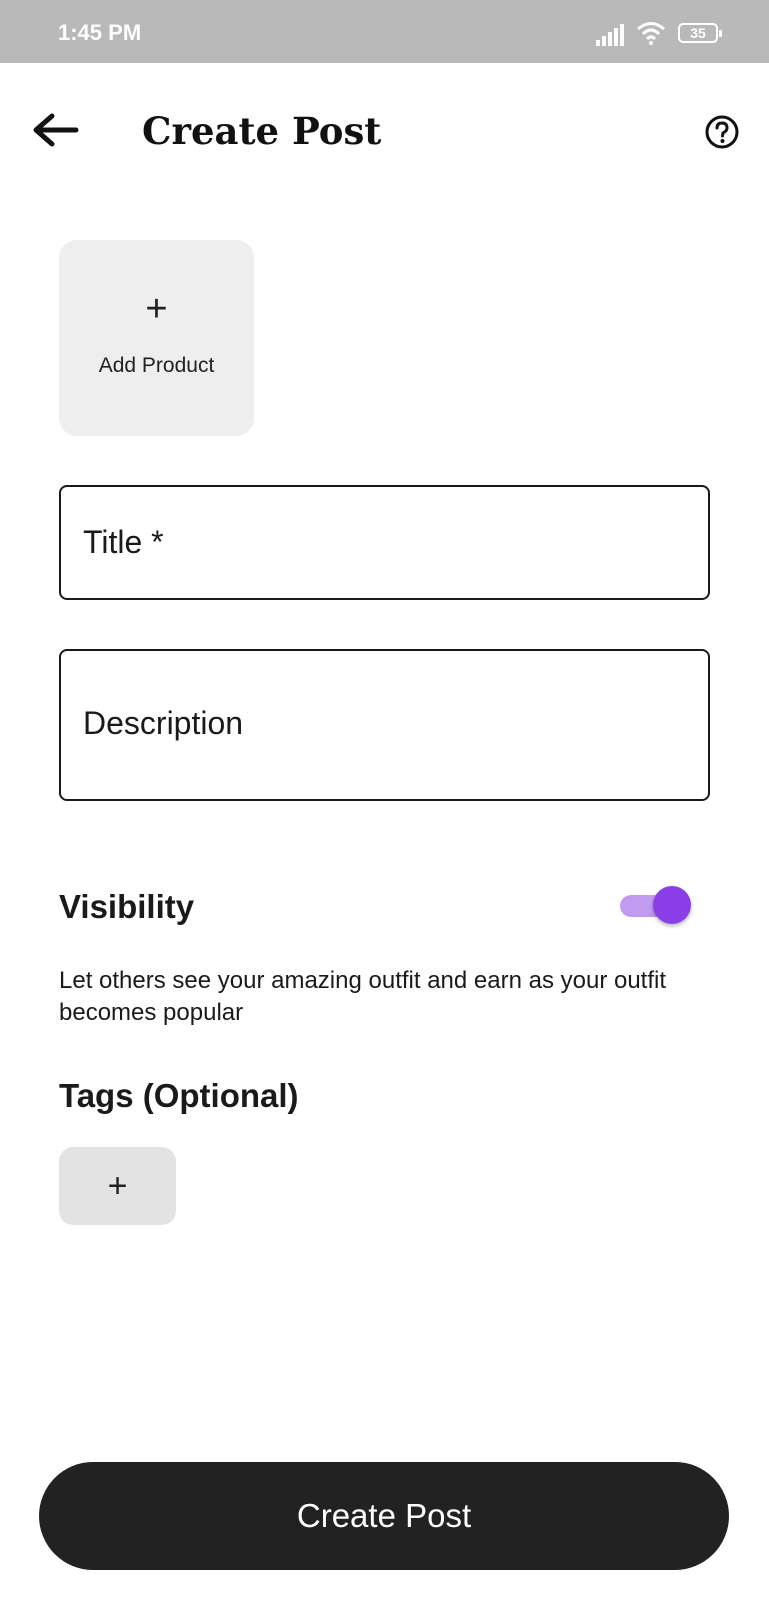 The image size is (769, 1600). Describe the element at coordinates (156, 338) in the screenshot. I see `add-product-button: + Add Product` at that location.